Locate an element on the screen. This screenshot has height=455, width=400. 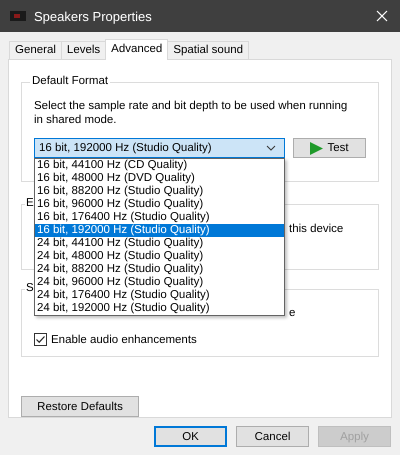
dropdown-option: 24 bit, 176400 Hz (Studio Quality) is located at coordinates (159, 295).